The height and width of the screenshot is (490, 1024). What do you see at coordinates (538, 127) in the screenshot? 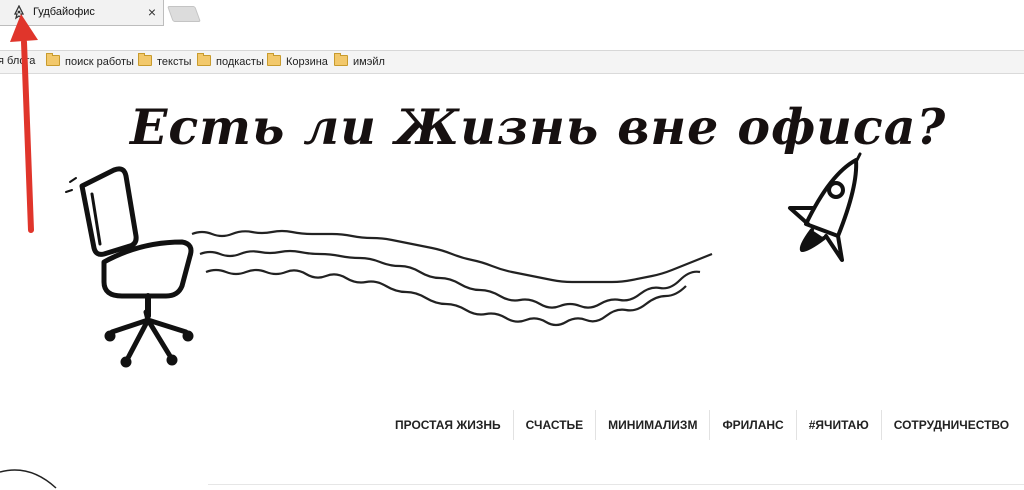
I see `hero-title: Есть ли Жизнь вне офиса?` at bounding box center [538, 127].